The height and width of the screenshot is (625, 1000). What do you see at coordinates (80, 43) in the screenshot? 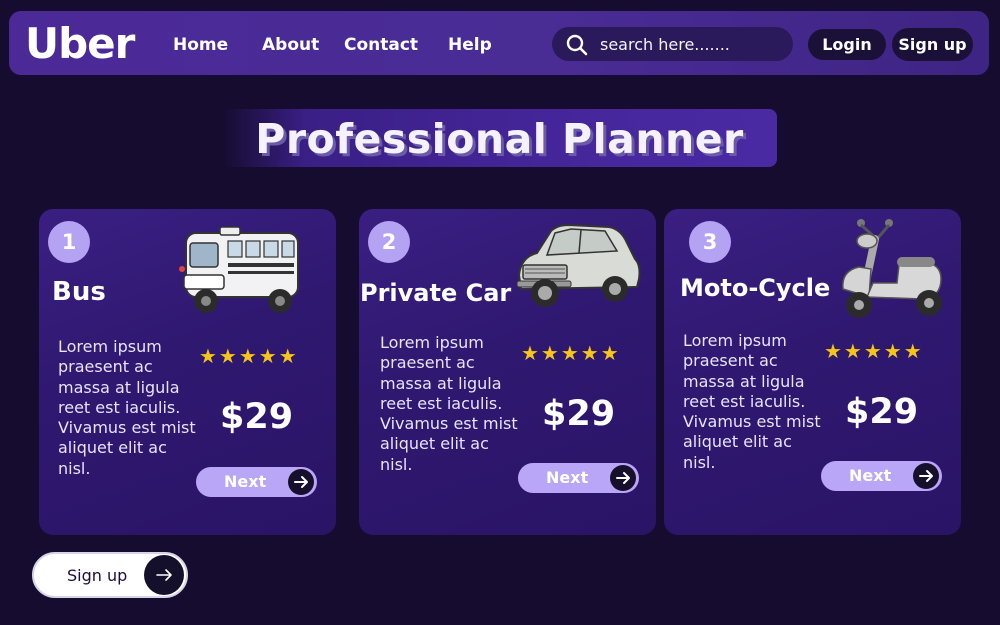
I see `logo: Uber` at bounding box center [80, 43].